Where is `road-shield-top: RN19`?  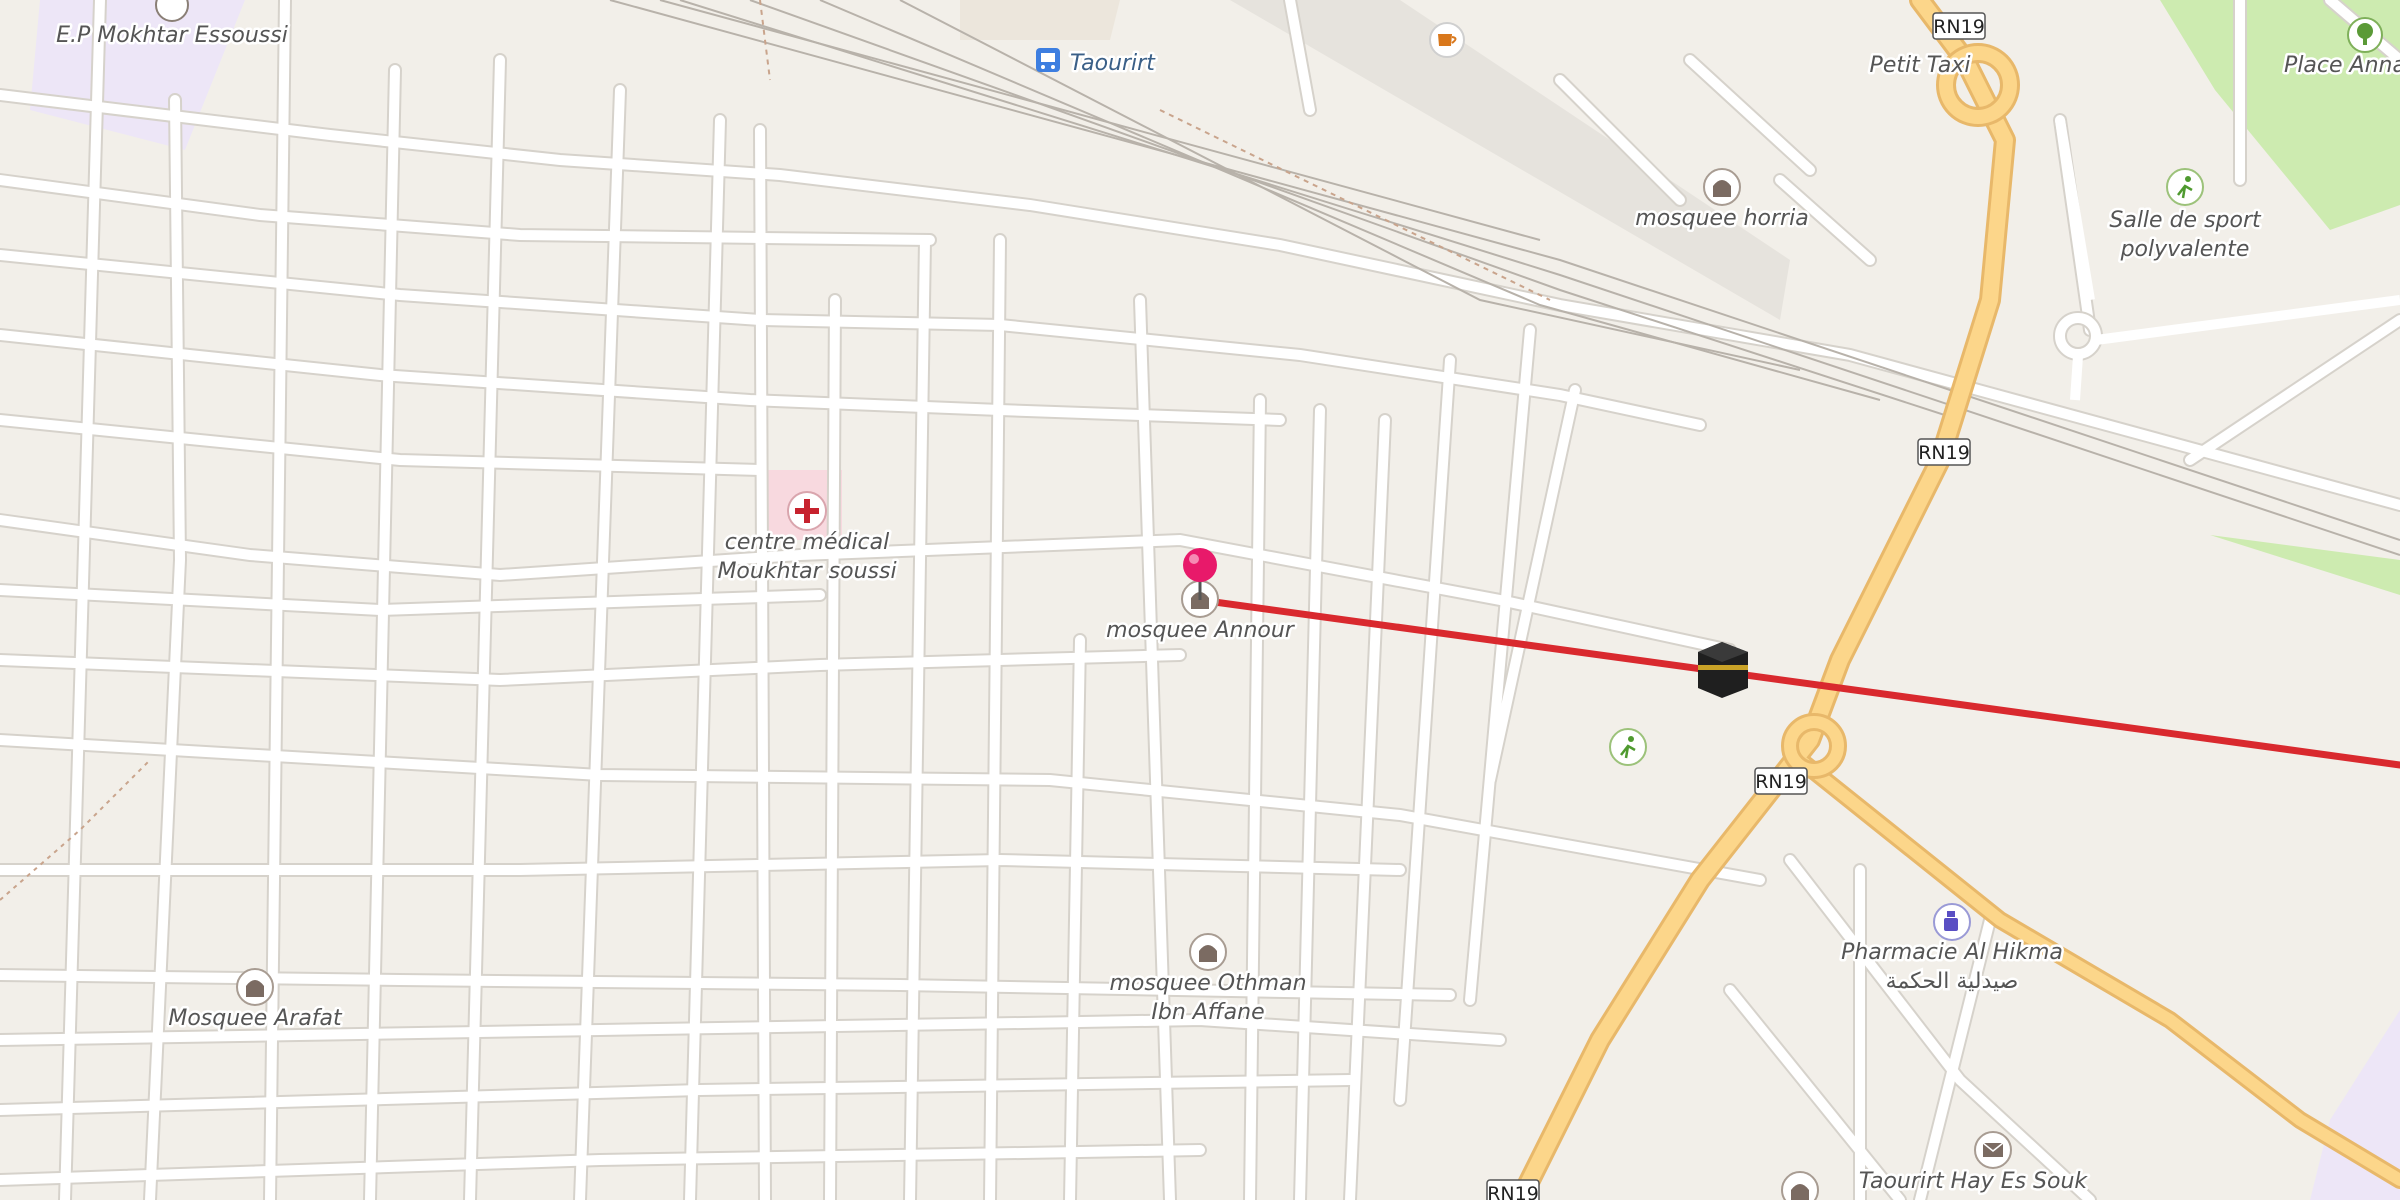
road-shield-top: RN19 is located at coordinates (1959, 26).